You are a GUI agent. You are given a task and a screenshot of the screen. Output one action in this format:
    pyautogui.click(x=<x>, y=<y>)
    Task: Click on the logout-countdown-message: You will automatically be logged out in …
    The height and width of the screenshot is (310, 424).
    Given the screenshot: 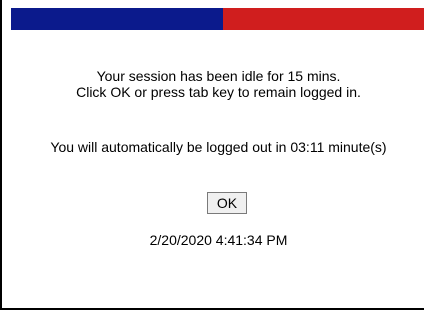 What is the action you would take?
    pyautogui.click(x=217, y=147)
    